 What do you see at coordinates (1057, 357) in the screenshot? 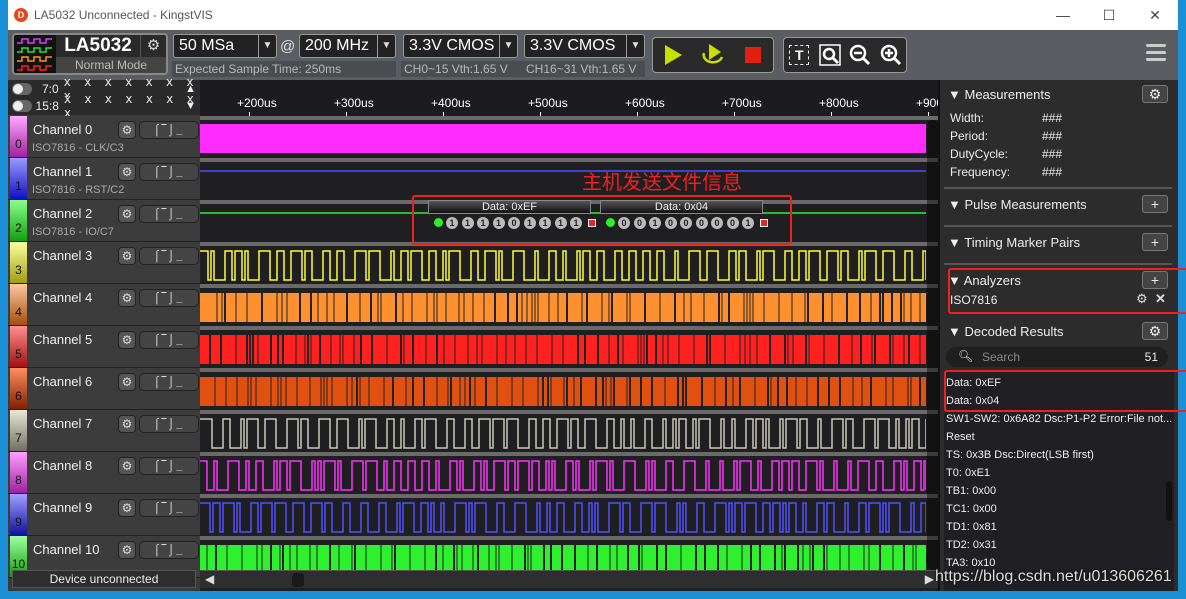
I see `search-input: 🔍︎ Search 51` at bounding box center [1057, 357].